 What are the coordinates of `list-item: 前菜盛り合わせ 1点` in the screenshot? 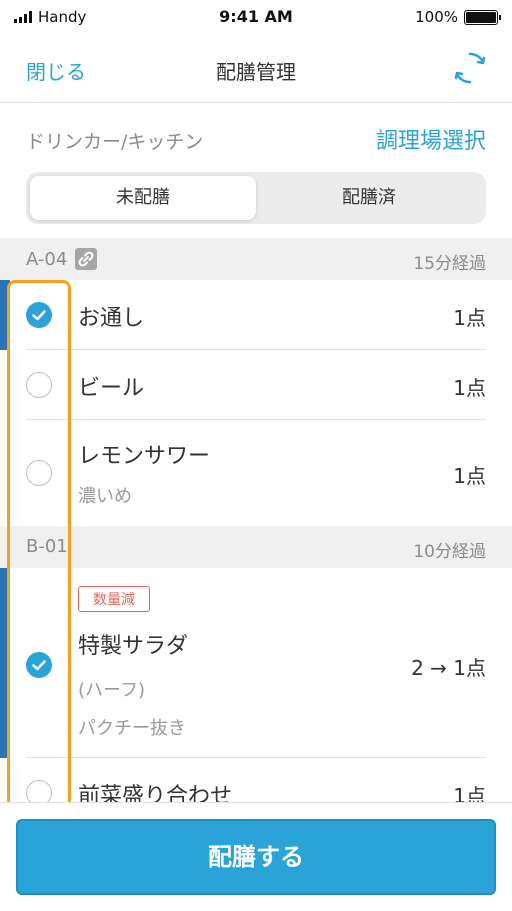 It's located at (256, 780).